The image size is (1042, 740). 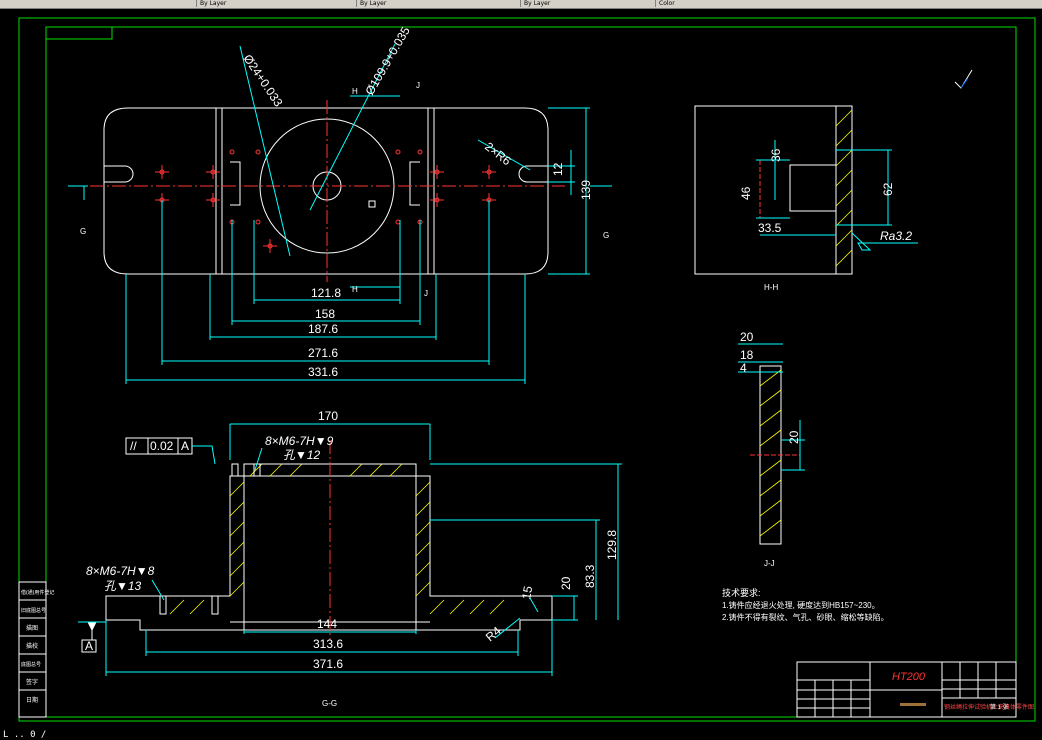 What do you see at coordinates (387, 60) in the screenshot?
I see `dim-dia109: Ø109.9+0.035` at bounding box center [387, 60].